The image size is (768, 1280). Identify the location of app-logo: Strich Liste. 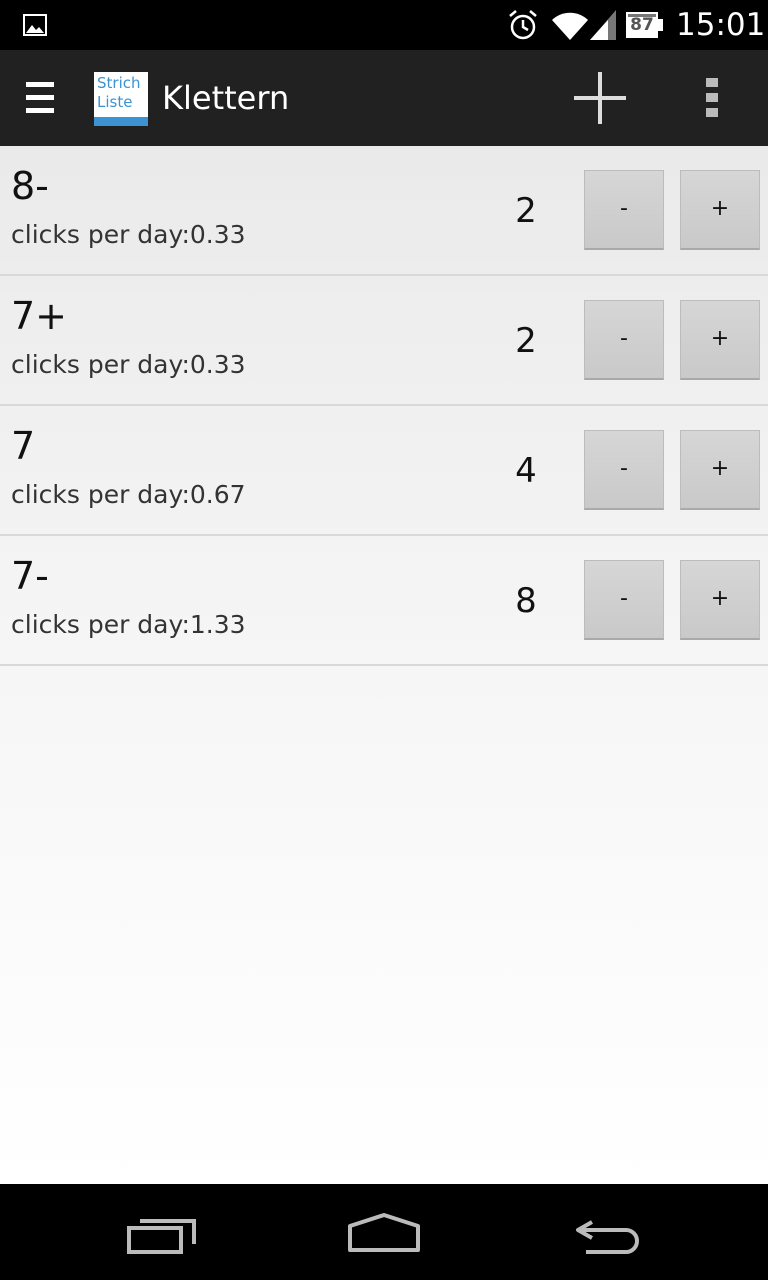
(121, 99).